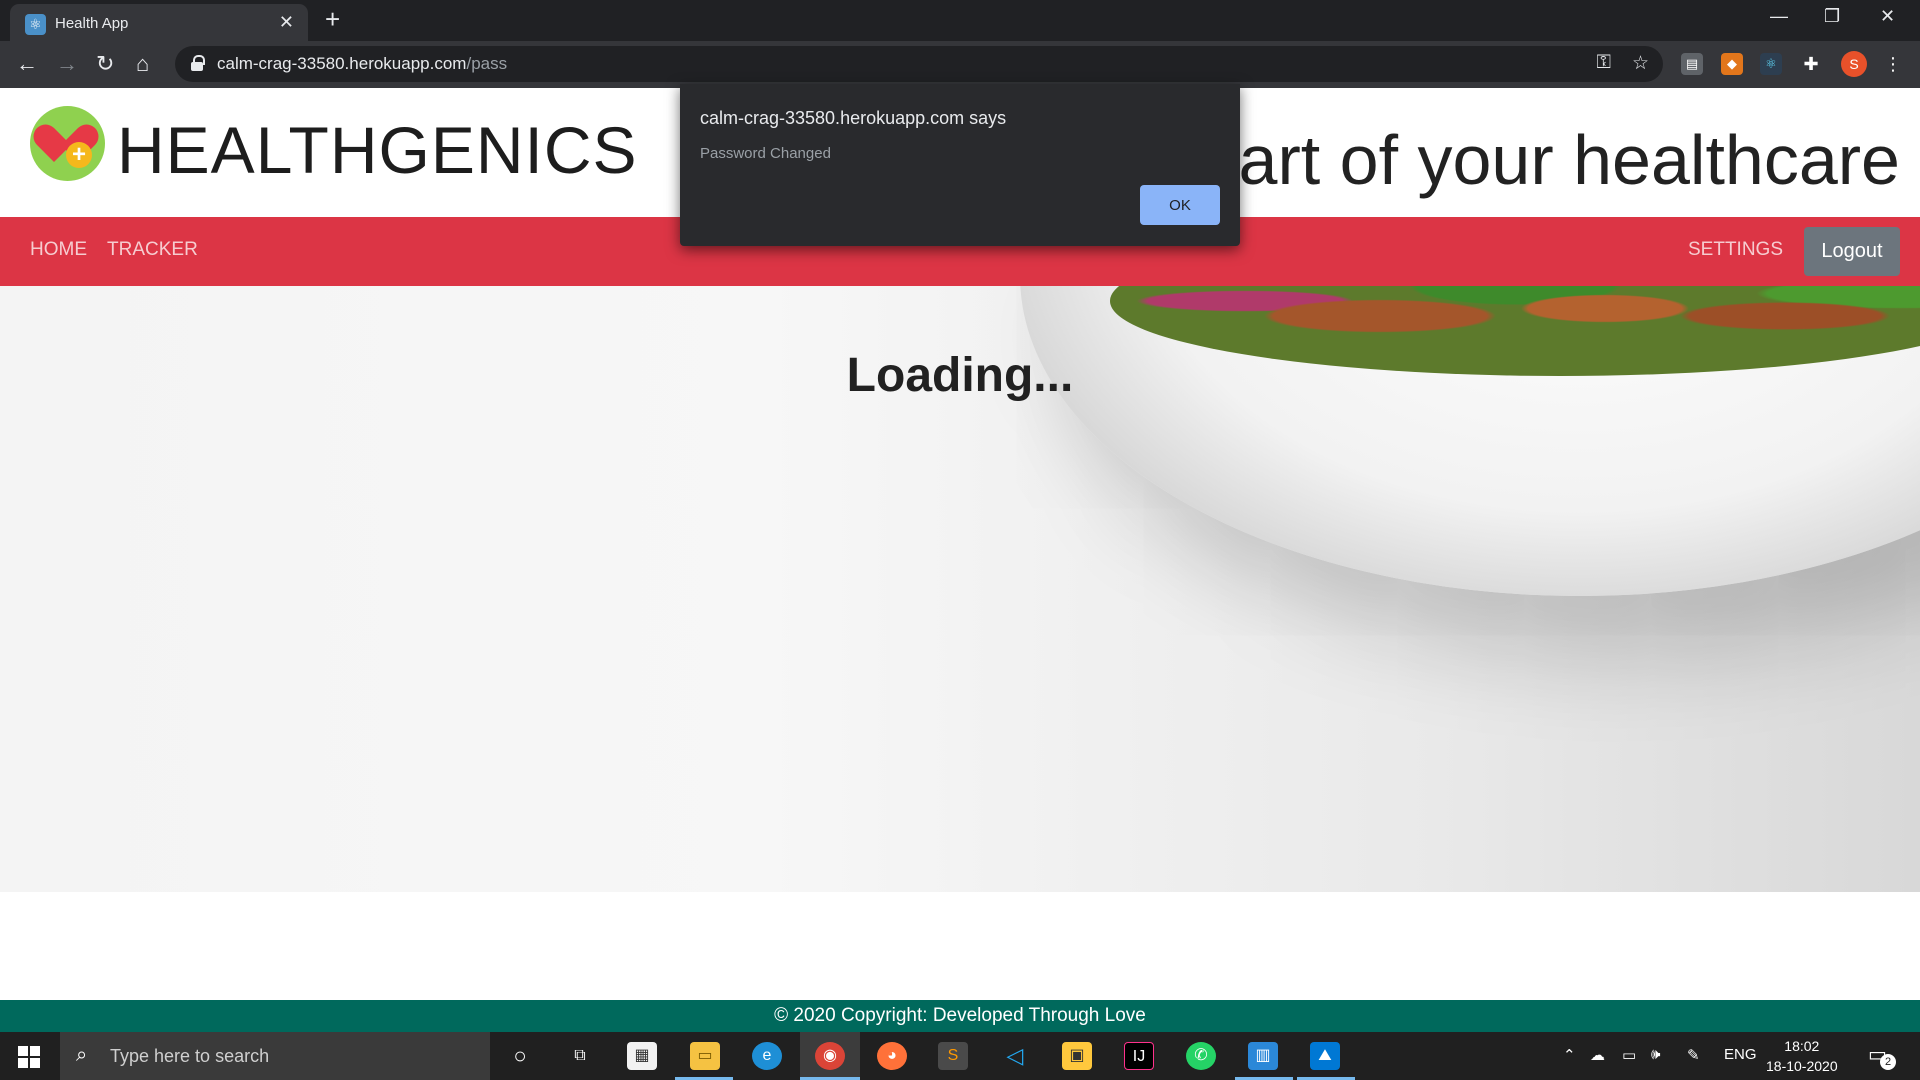 This screenshot has width=1920, height=1080. What do you see at coordinates (1893, 64) in the screenshot?
I see `browser-menu-icon: ⋮` at bounding box center [1893, 64].